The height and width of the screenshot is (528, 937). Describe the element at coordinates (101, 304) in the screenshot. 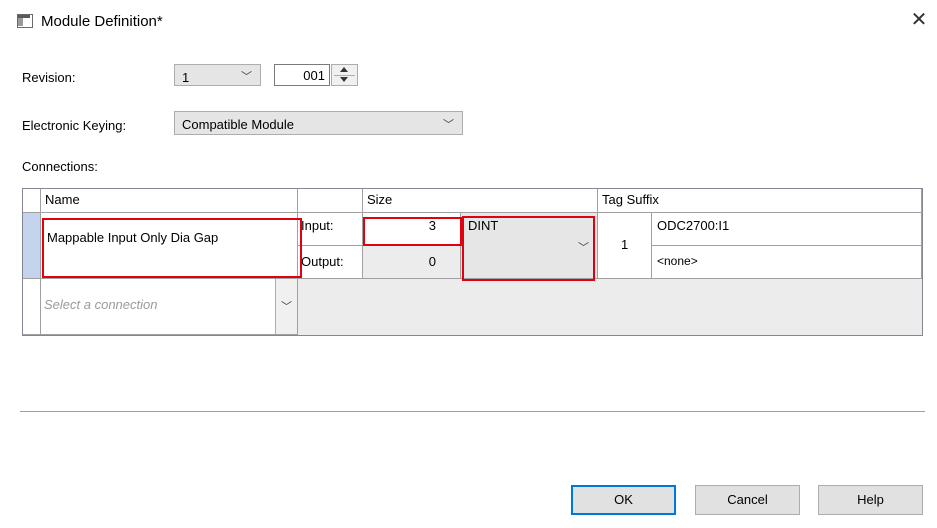

I see `select-connection-placeholder: Select a connection` at that location.